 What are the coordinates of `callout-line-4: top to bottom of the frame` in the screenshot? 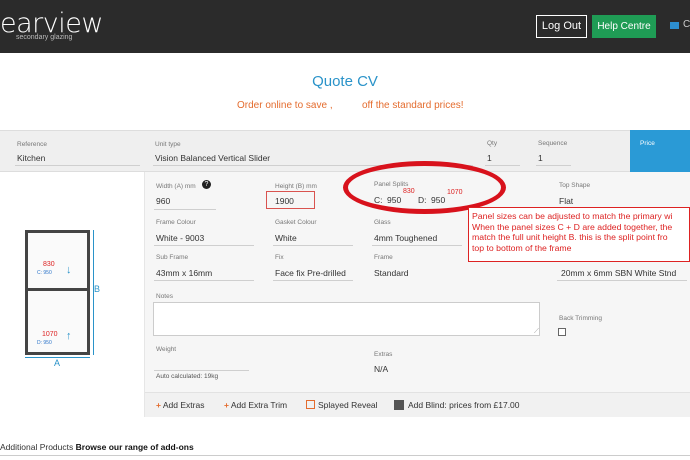 It's located at (522, 248).